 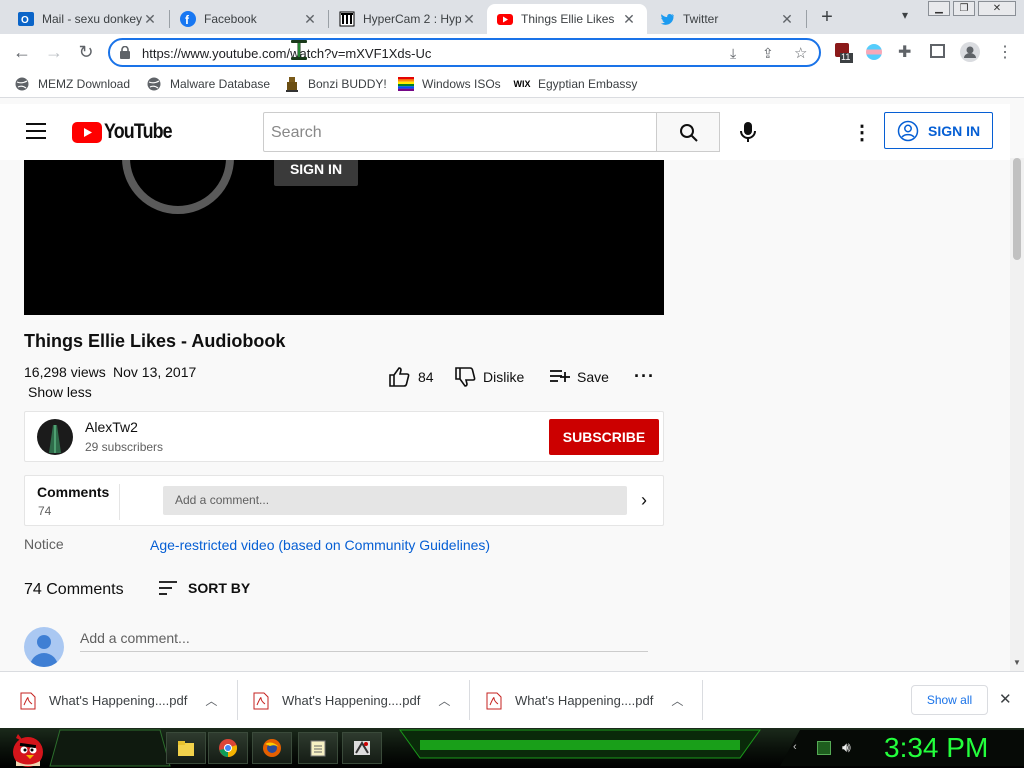 I want to click on bookmark-label: MEMZ Download, so click(x=84, y=84).